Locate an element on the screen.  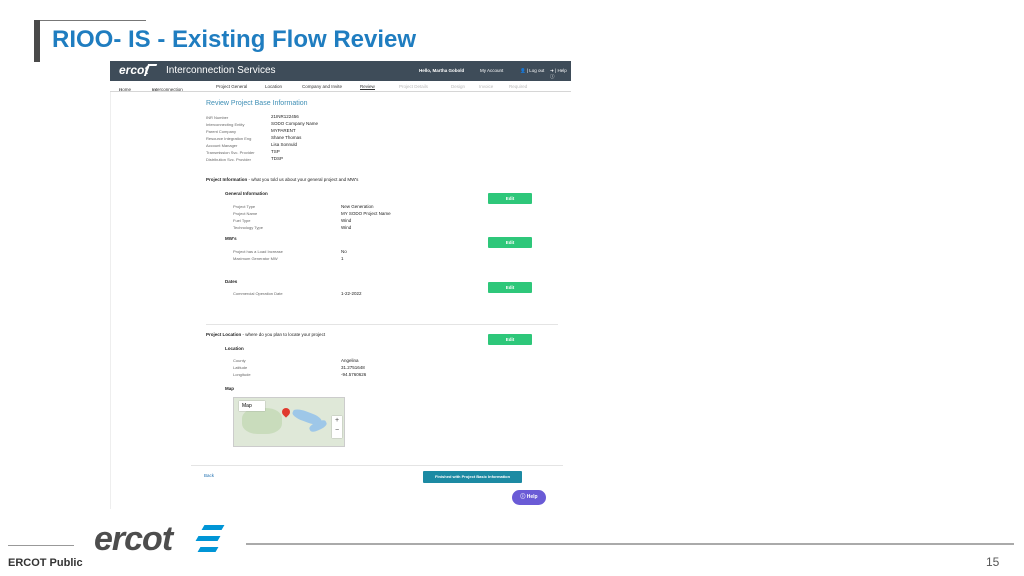
mws-heading: MW's is located at coordinates (231, 238).